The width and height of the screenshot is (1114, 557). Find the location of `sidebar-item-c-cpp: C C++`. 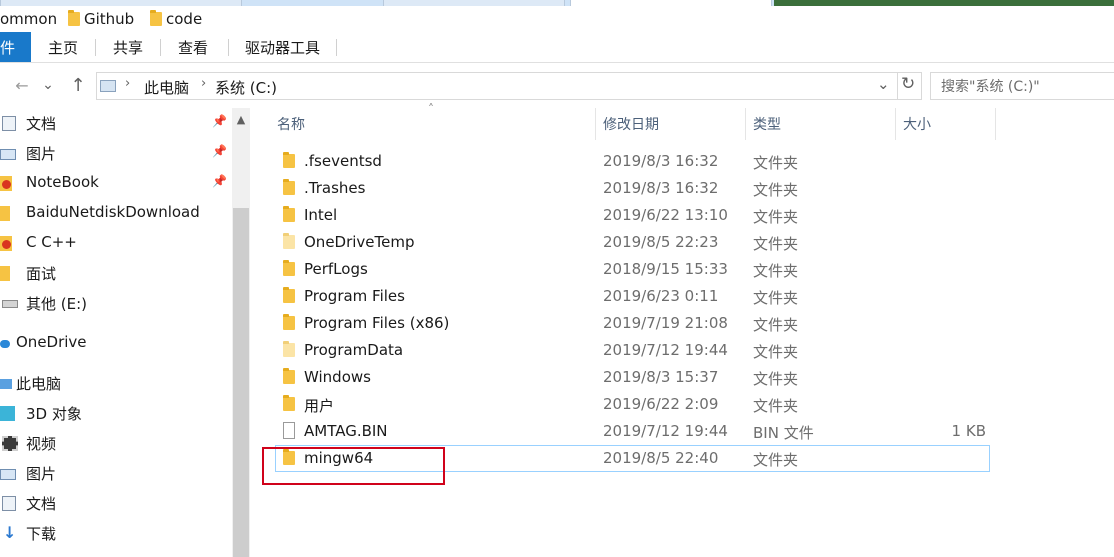

sidebar-item-c-cpp: C C++ is located at coordinates (116, 243).